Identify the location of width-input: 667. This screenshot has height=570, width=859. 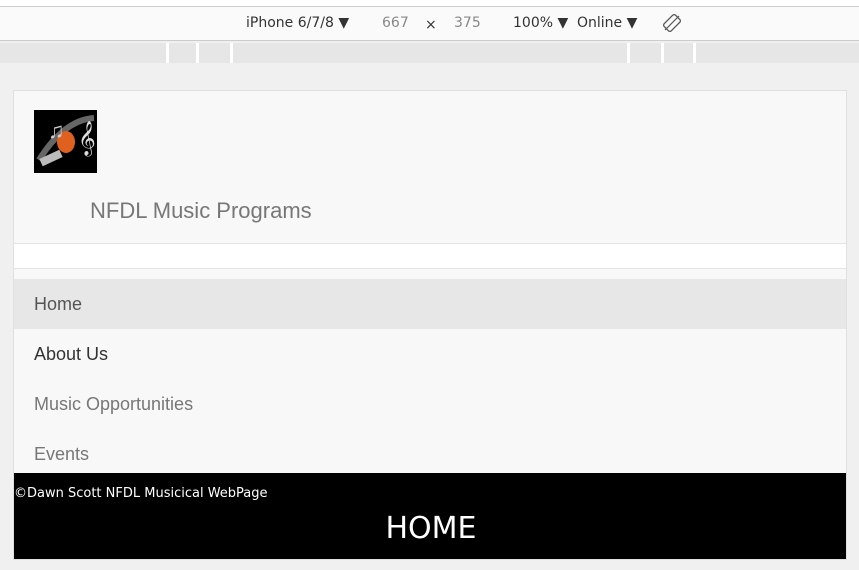
(395, 23).